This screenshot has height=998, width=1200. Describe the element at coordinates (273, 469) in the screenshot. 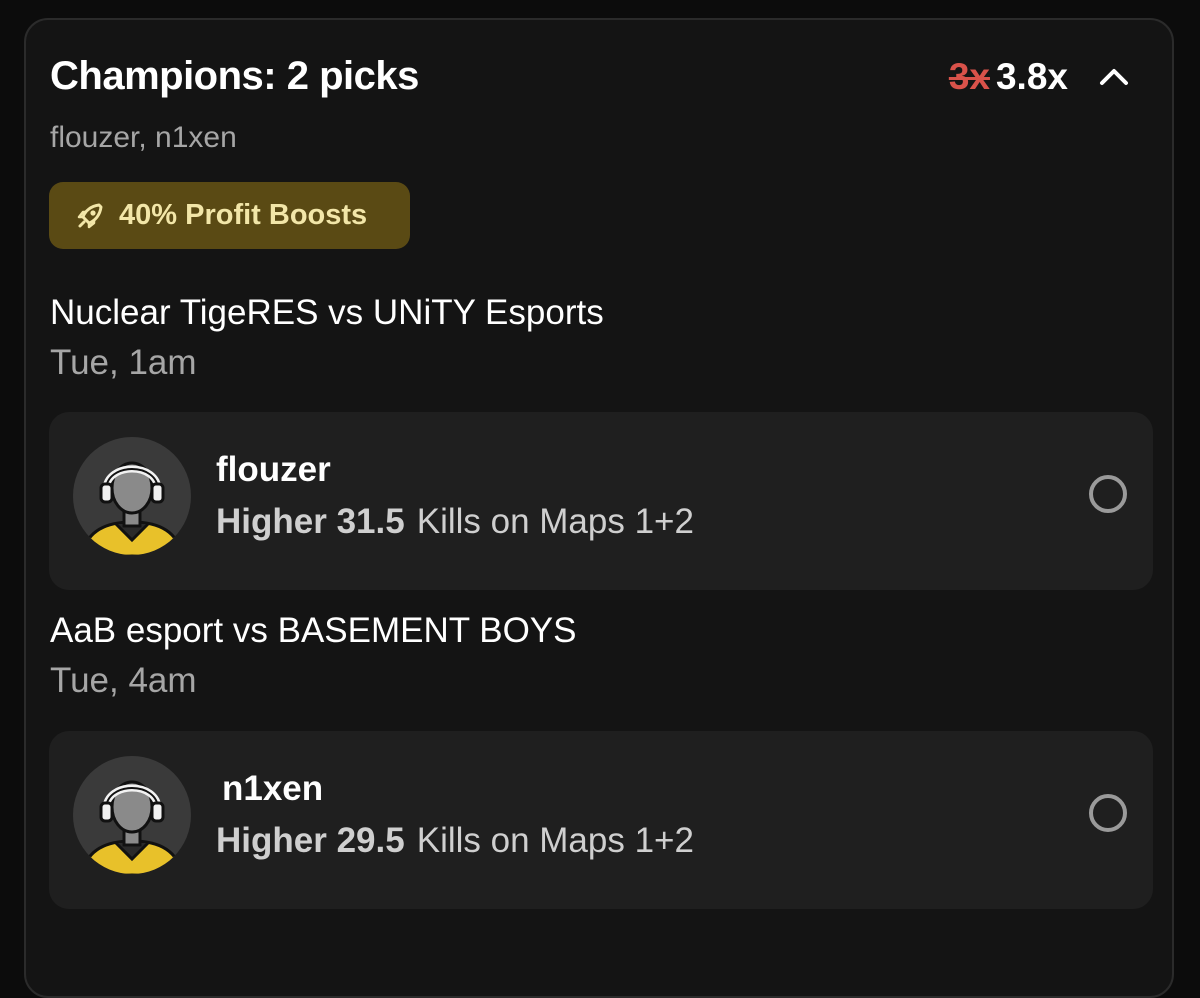

I see `player-name: flouzer` at that location.